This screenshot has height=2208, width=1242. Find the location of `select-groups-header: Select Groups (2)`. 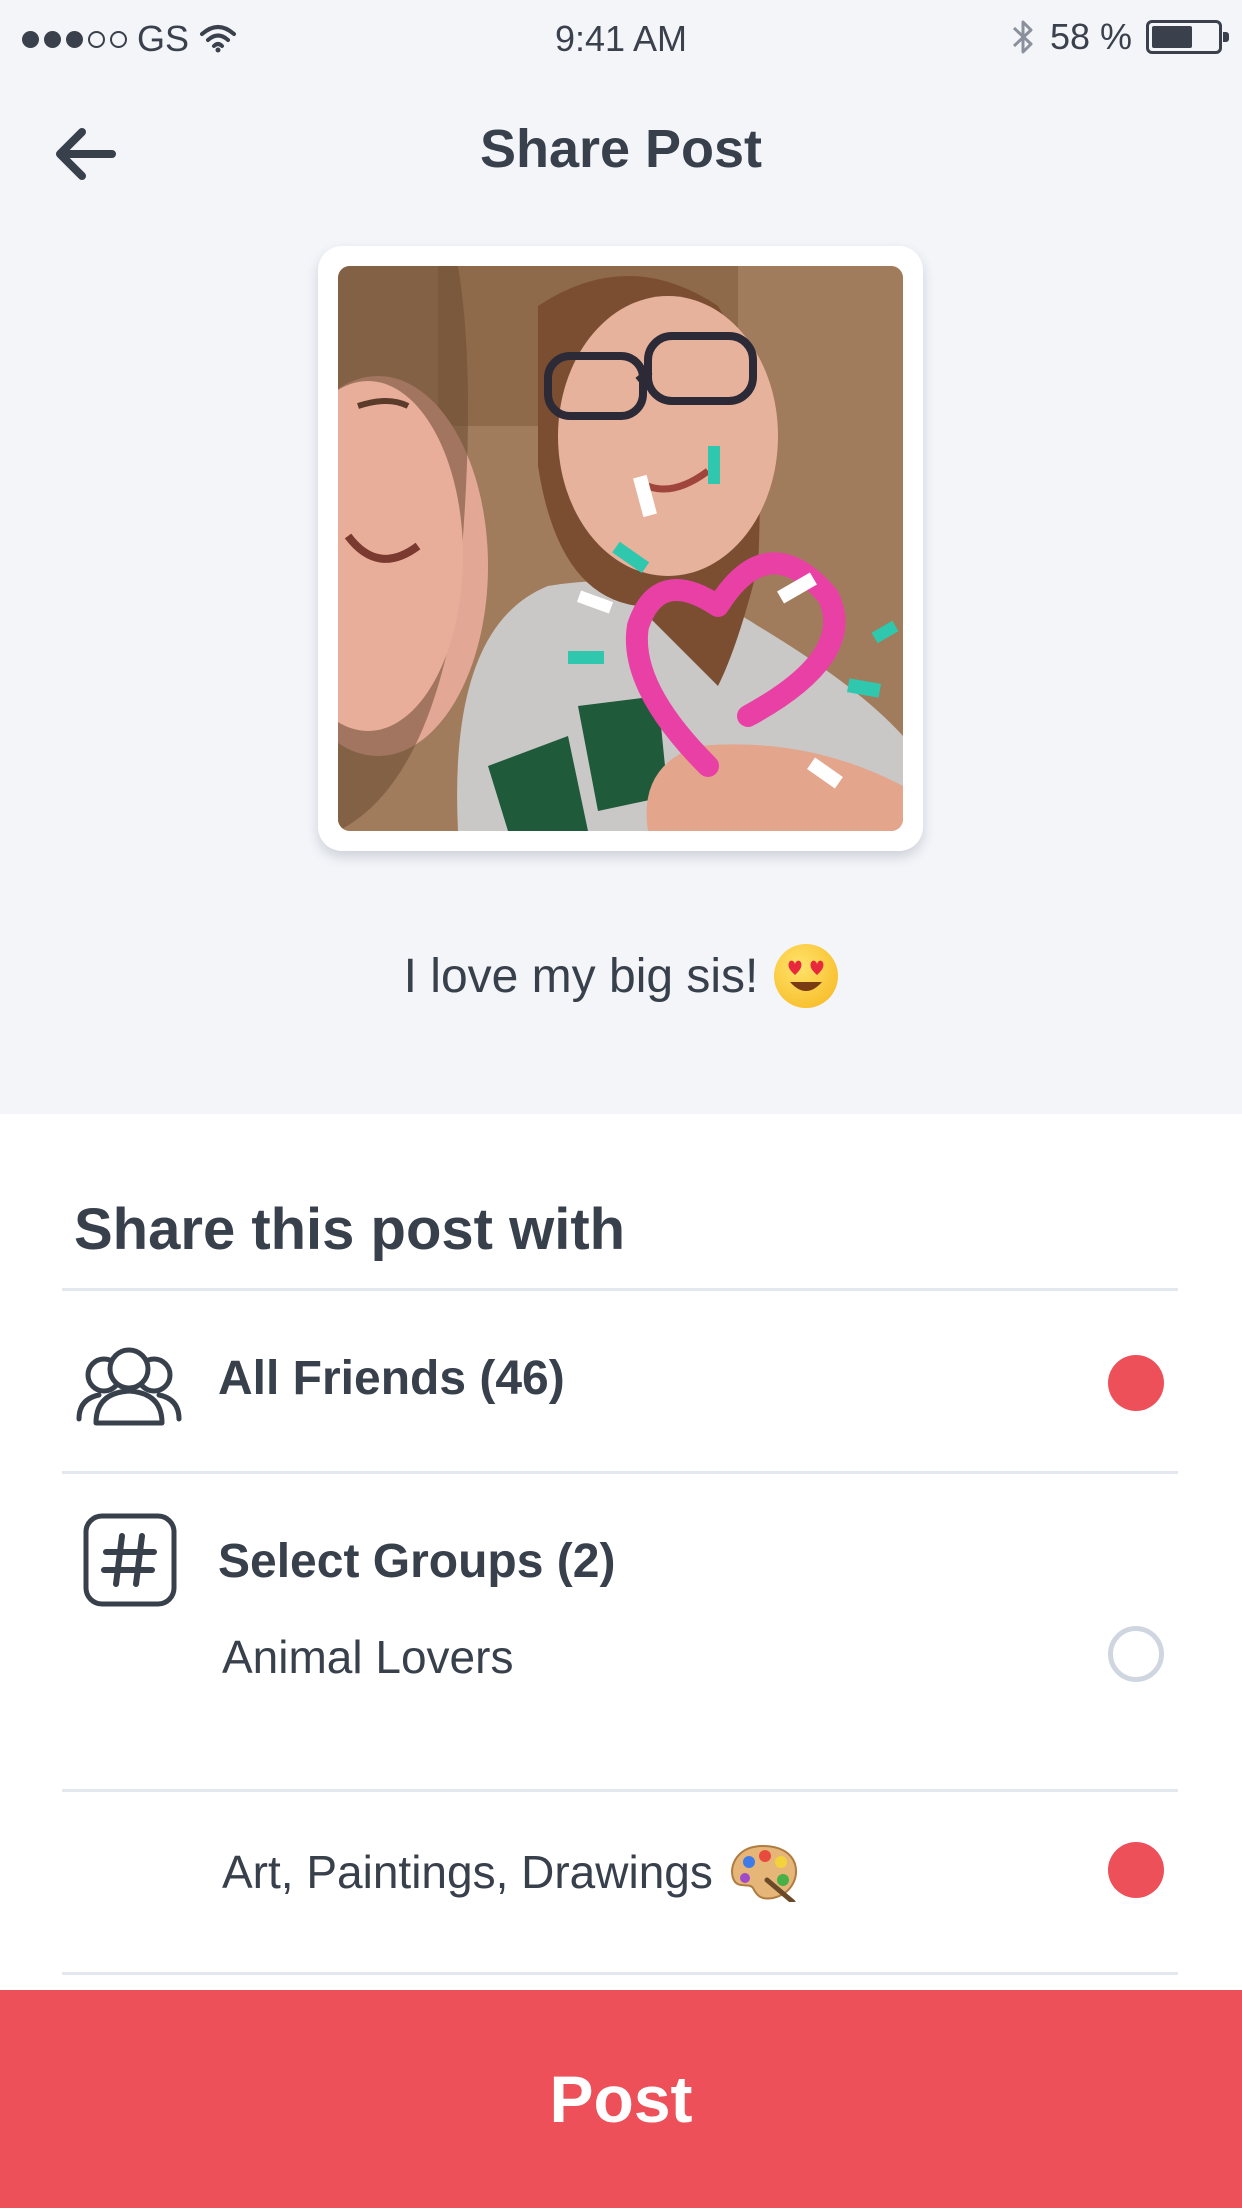

select-groups-header: Select Groups (2) is located at coordinates (621, 1540).